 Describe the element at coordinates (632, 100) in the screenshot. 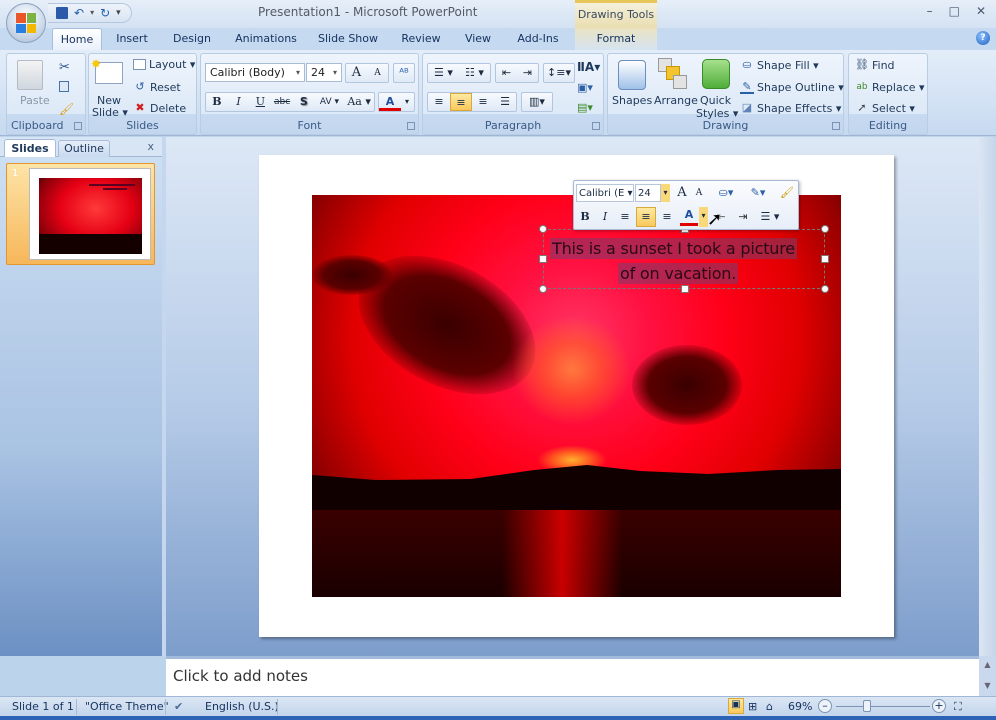

I see `shapes-button: Shapes` at that location.